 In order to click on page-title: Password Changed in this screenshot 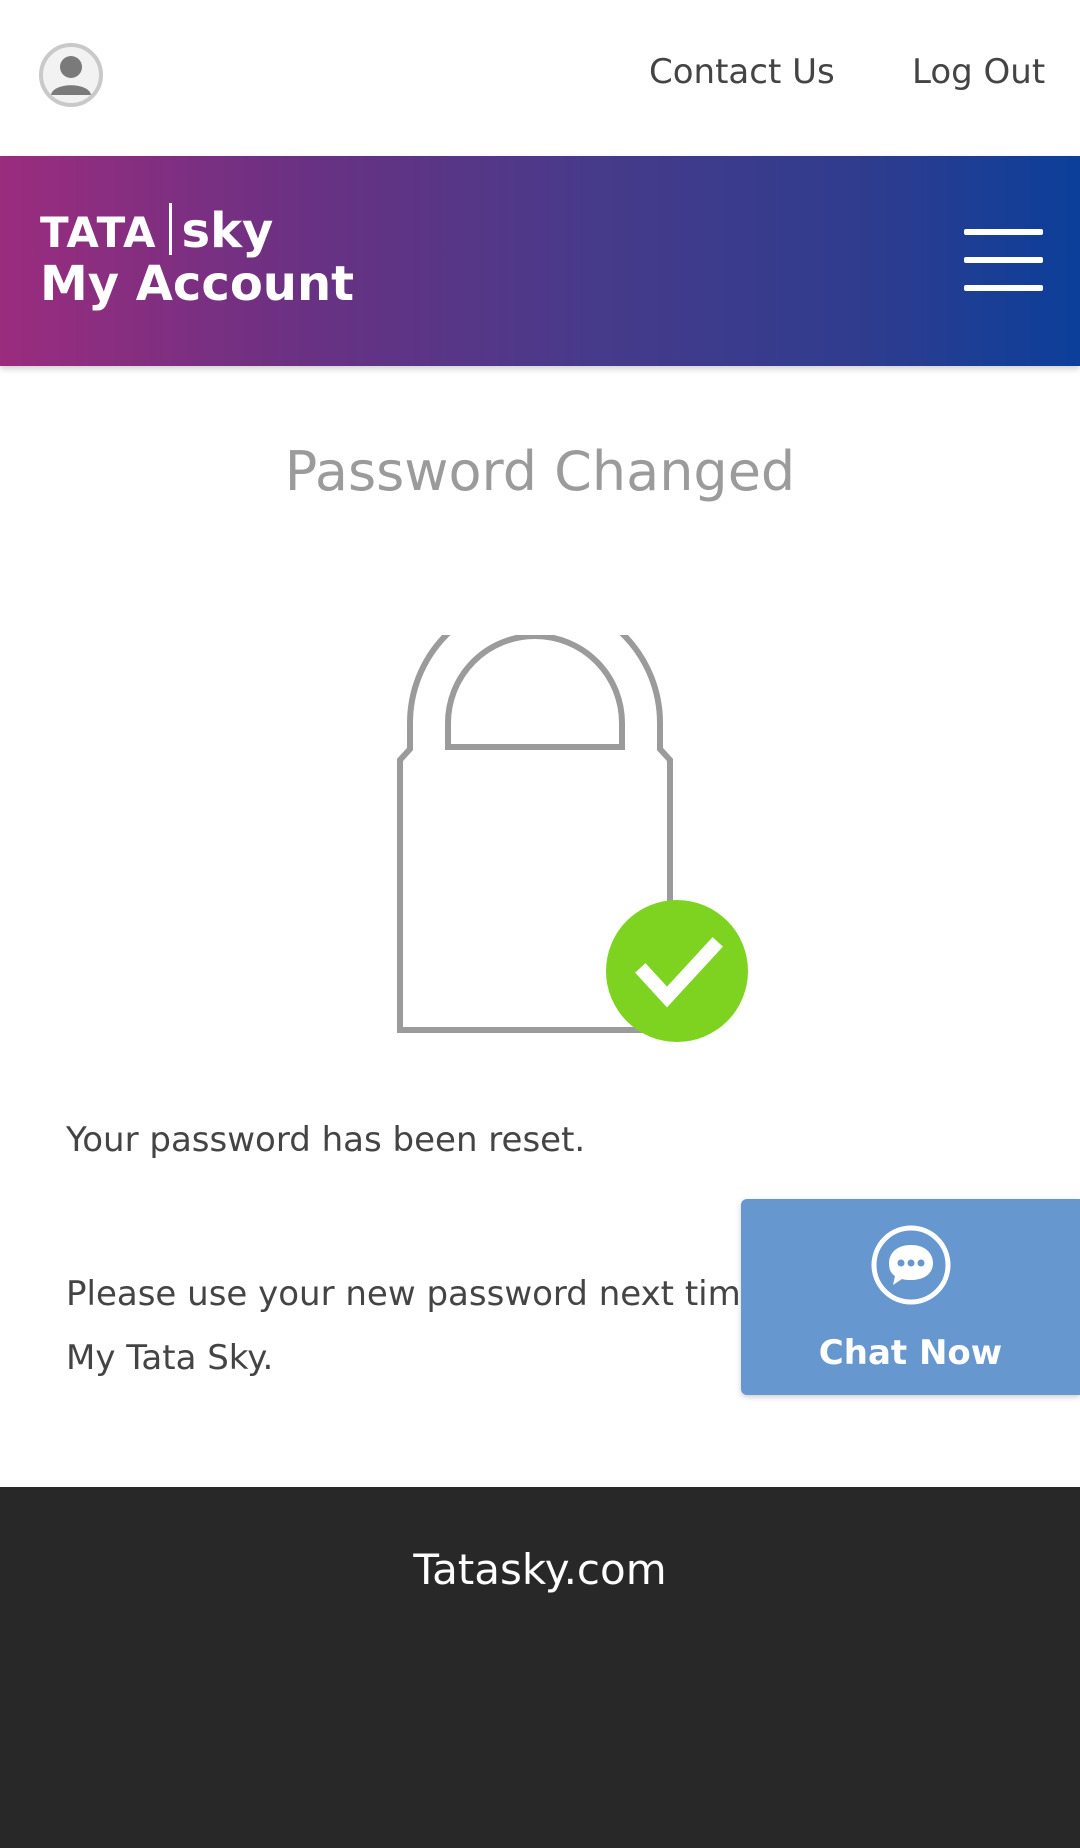, I will do `click(540, 471)`.